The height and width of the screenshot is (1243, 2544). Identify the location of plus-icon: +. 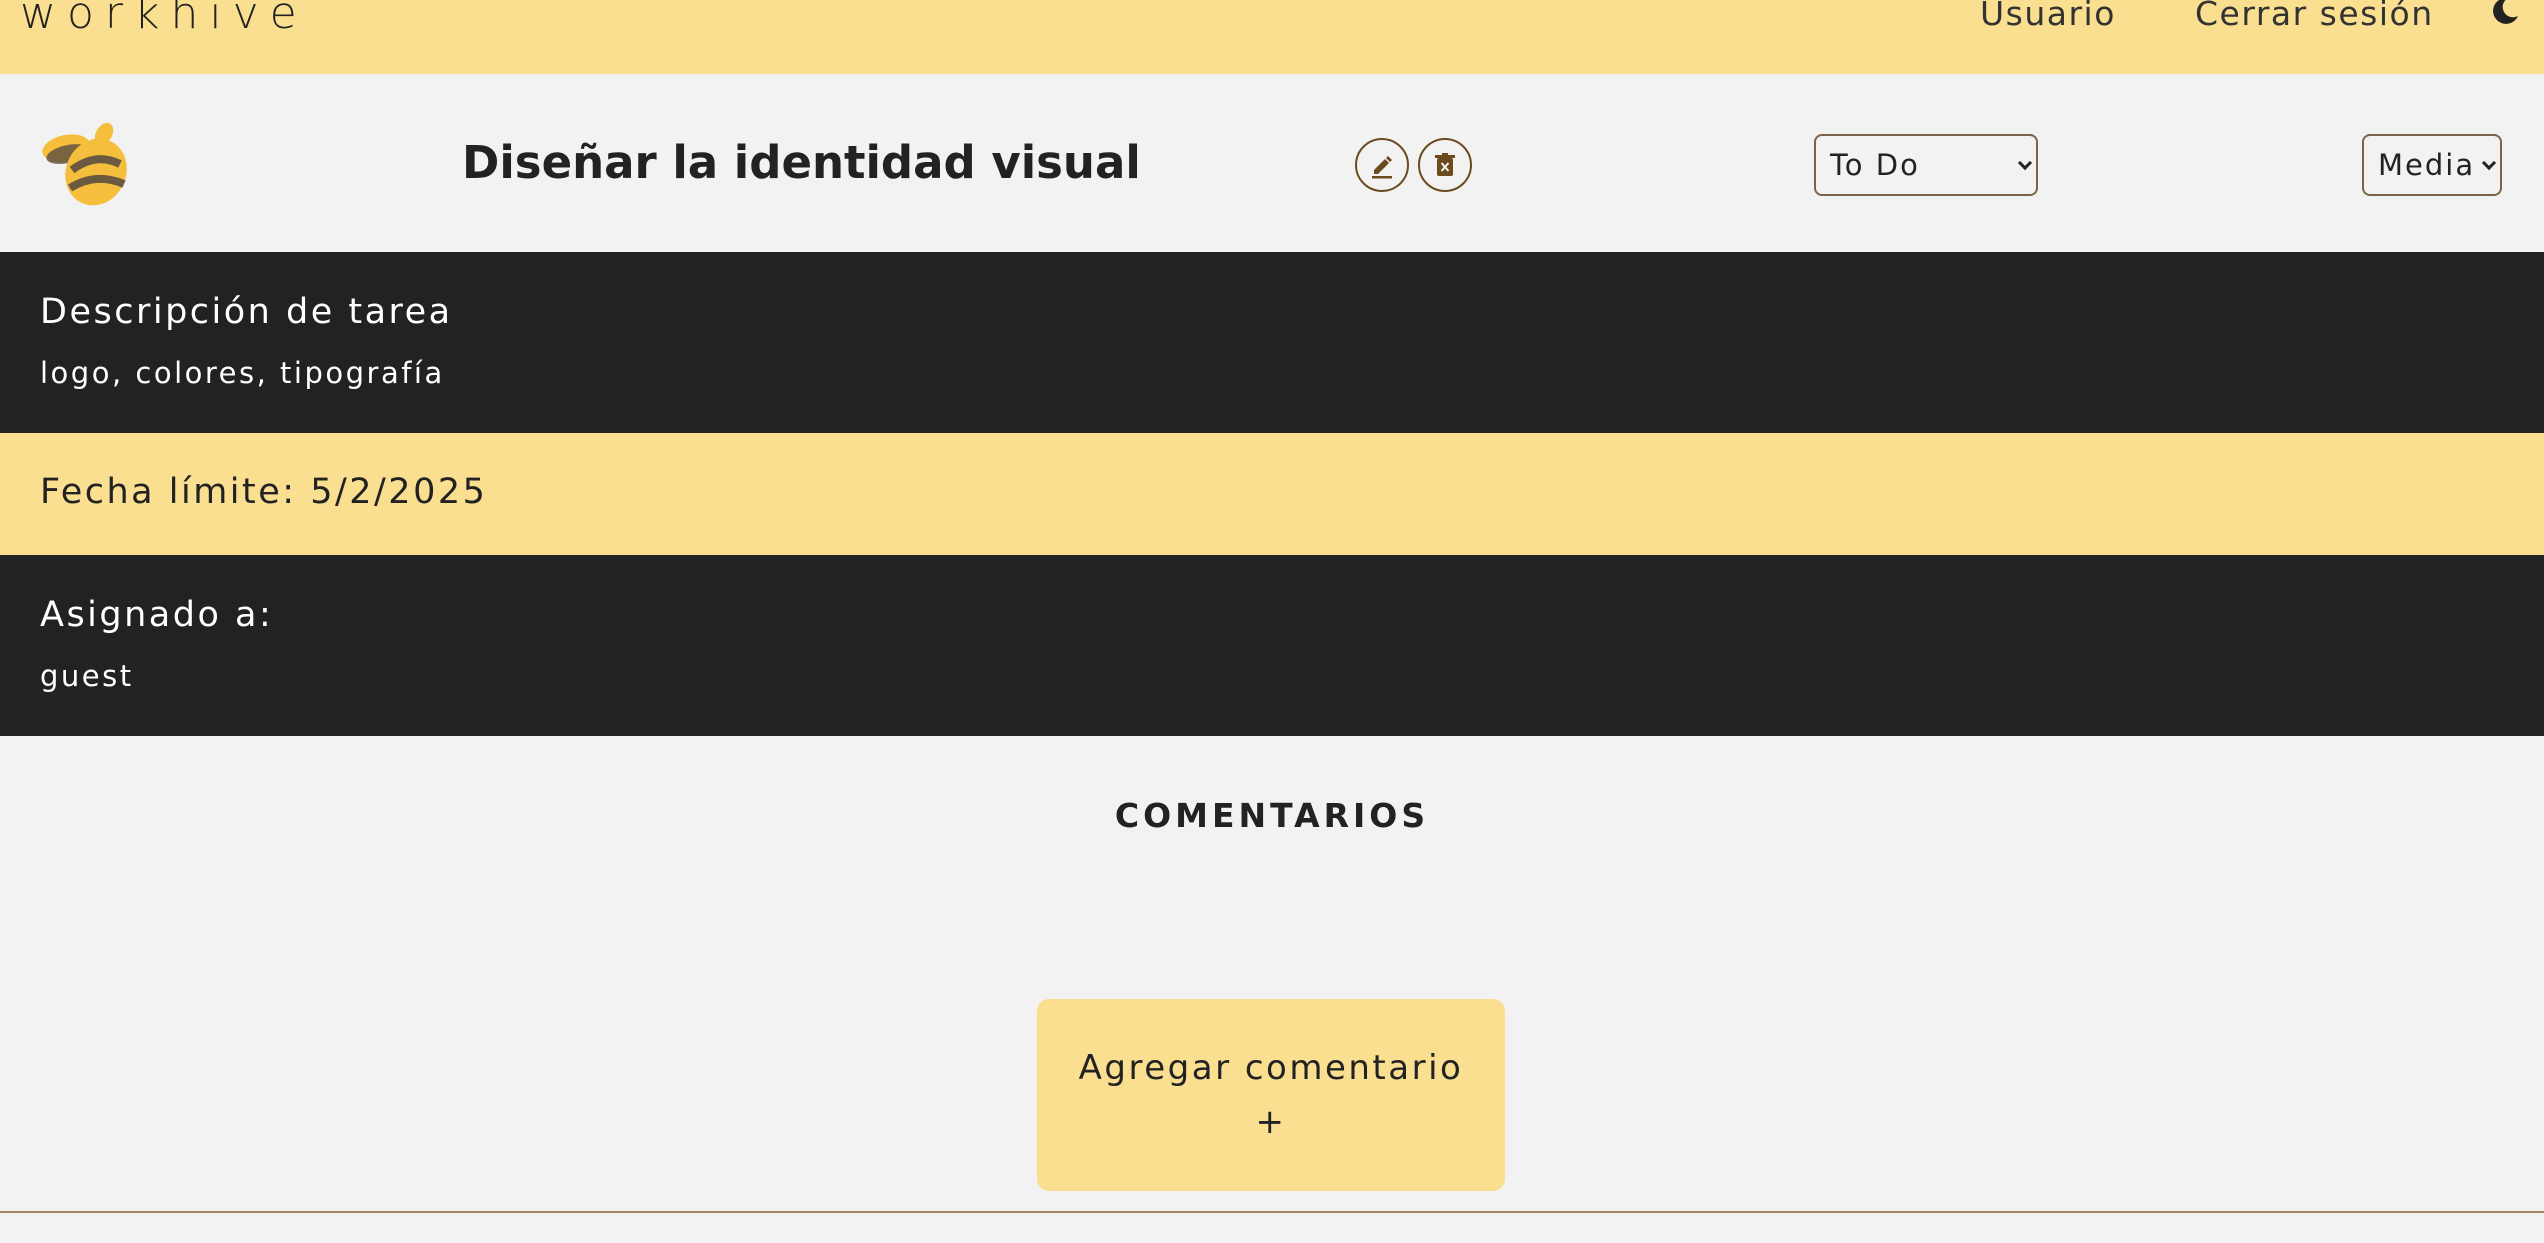
(1271, 1122).